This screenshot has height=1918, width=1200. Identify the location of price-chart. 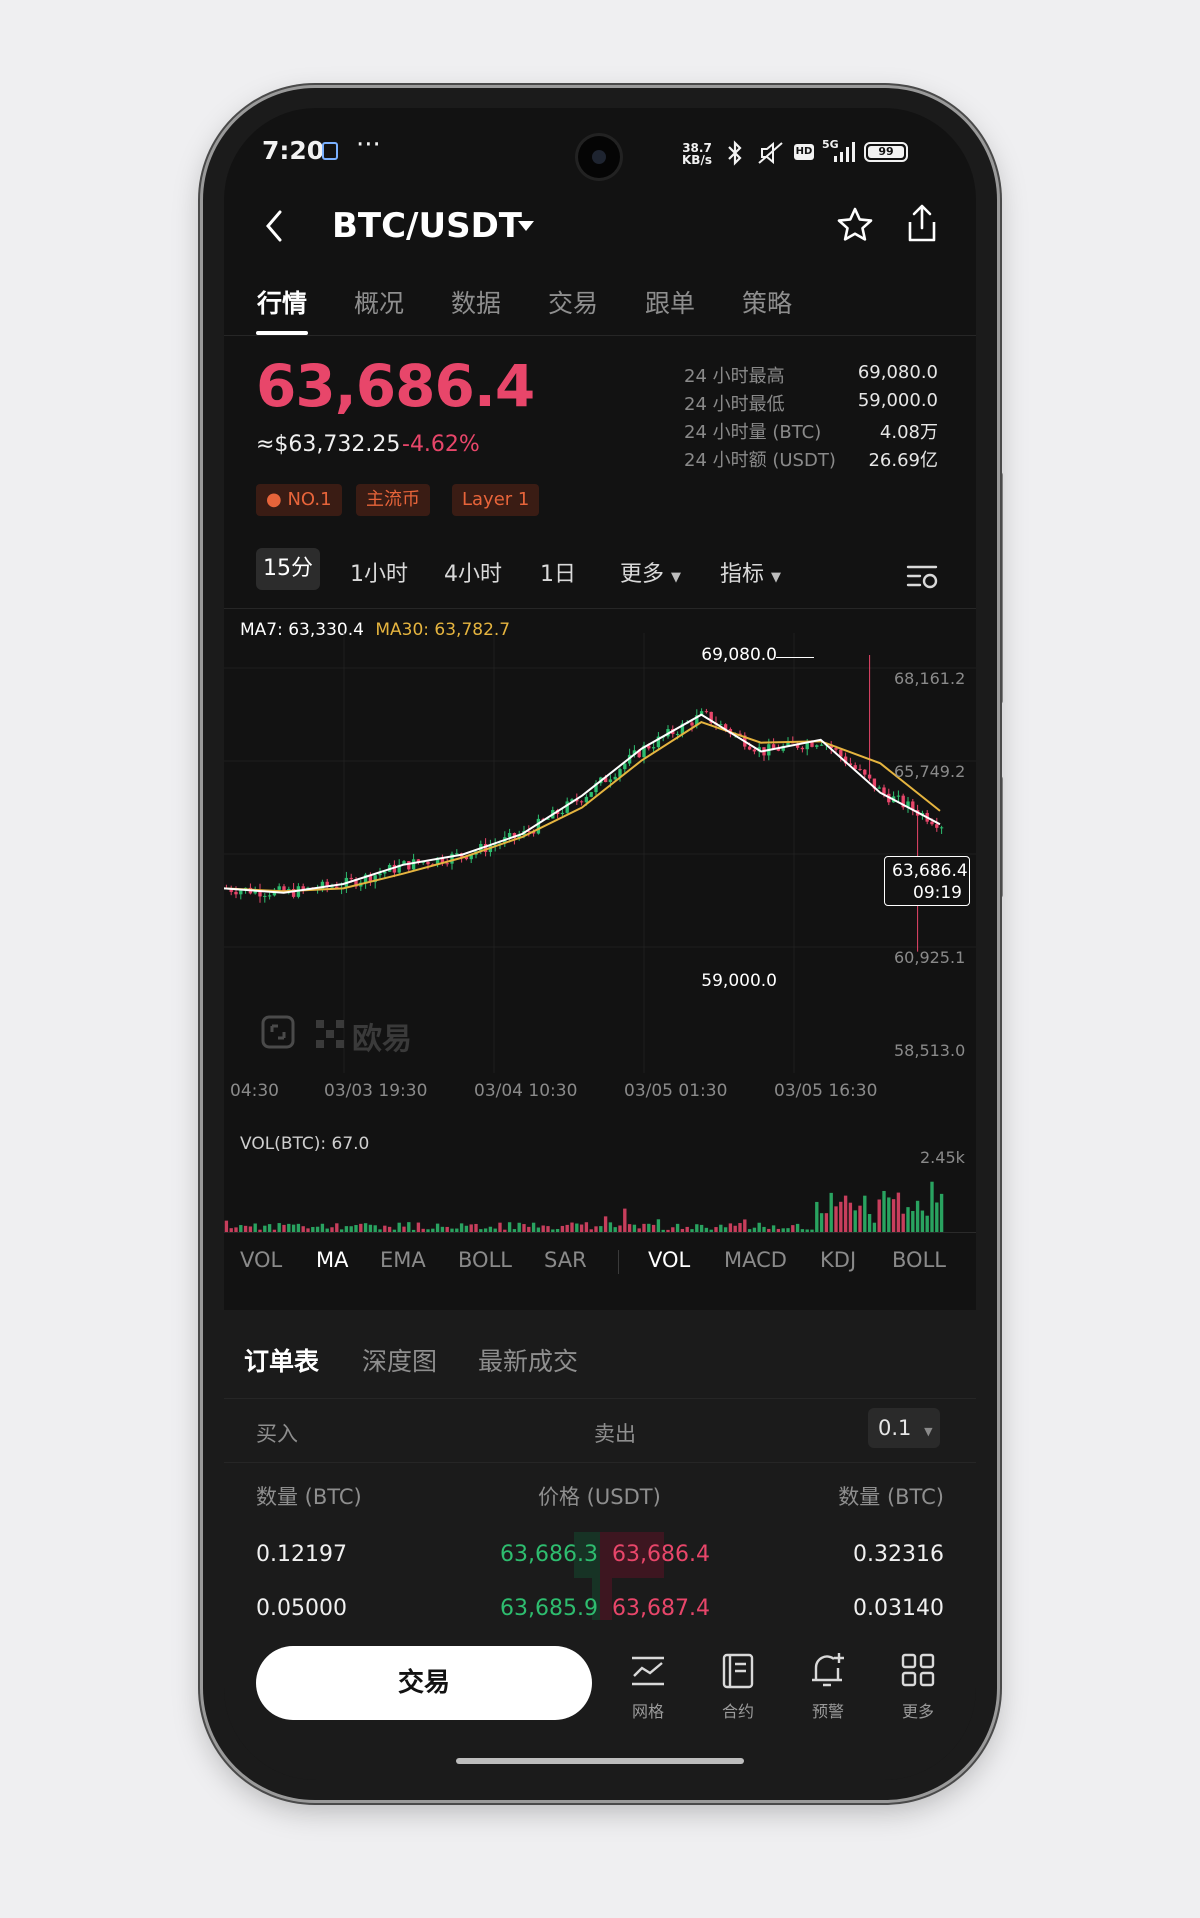
(600, 853).